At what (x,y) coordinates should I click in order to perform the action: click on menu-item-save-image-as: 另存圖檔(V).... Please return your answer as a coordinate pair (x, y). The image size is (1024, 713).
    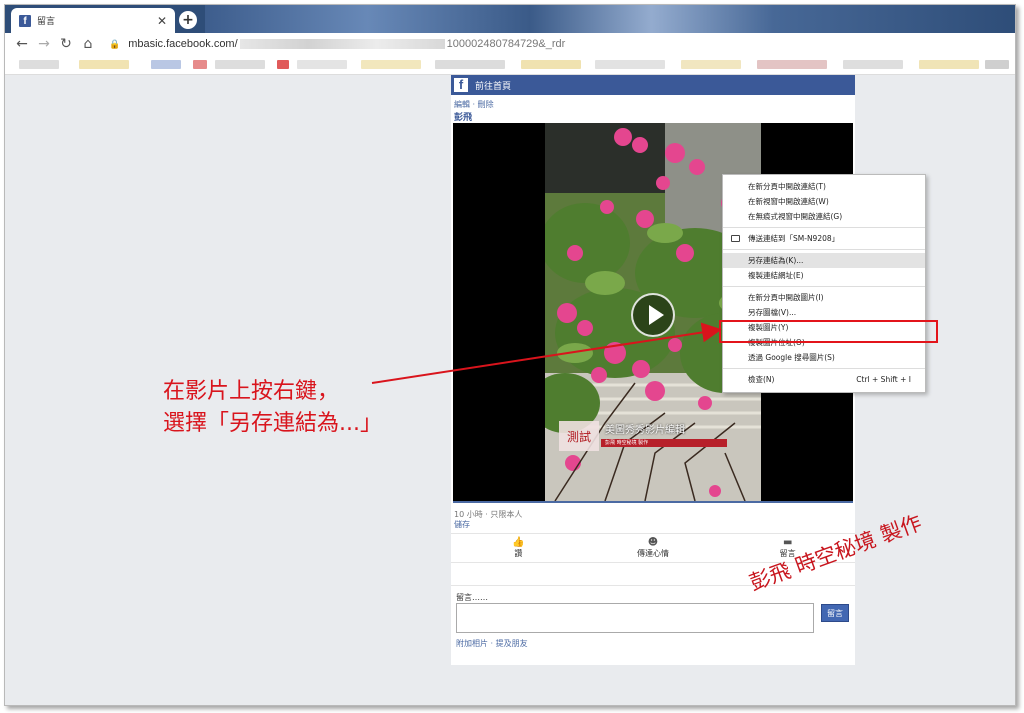
    Looking at the image, I should click on (824, 312).